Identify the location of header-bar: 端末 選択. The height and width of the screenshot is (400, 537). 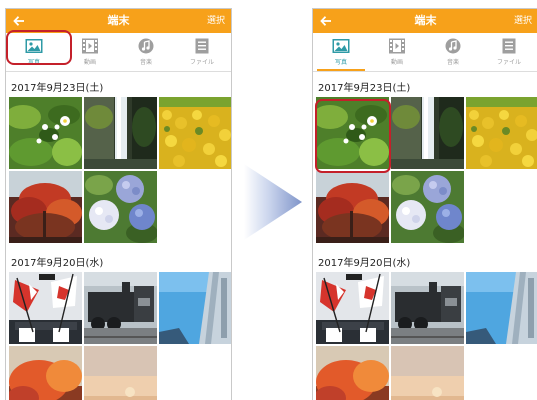
(425, 21).